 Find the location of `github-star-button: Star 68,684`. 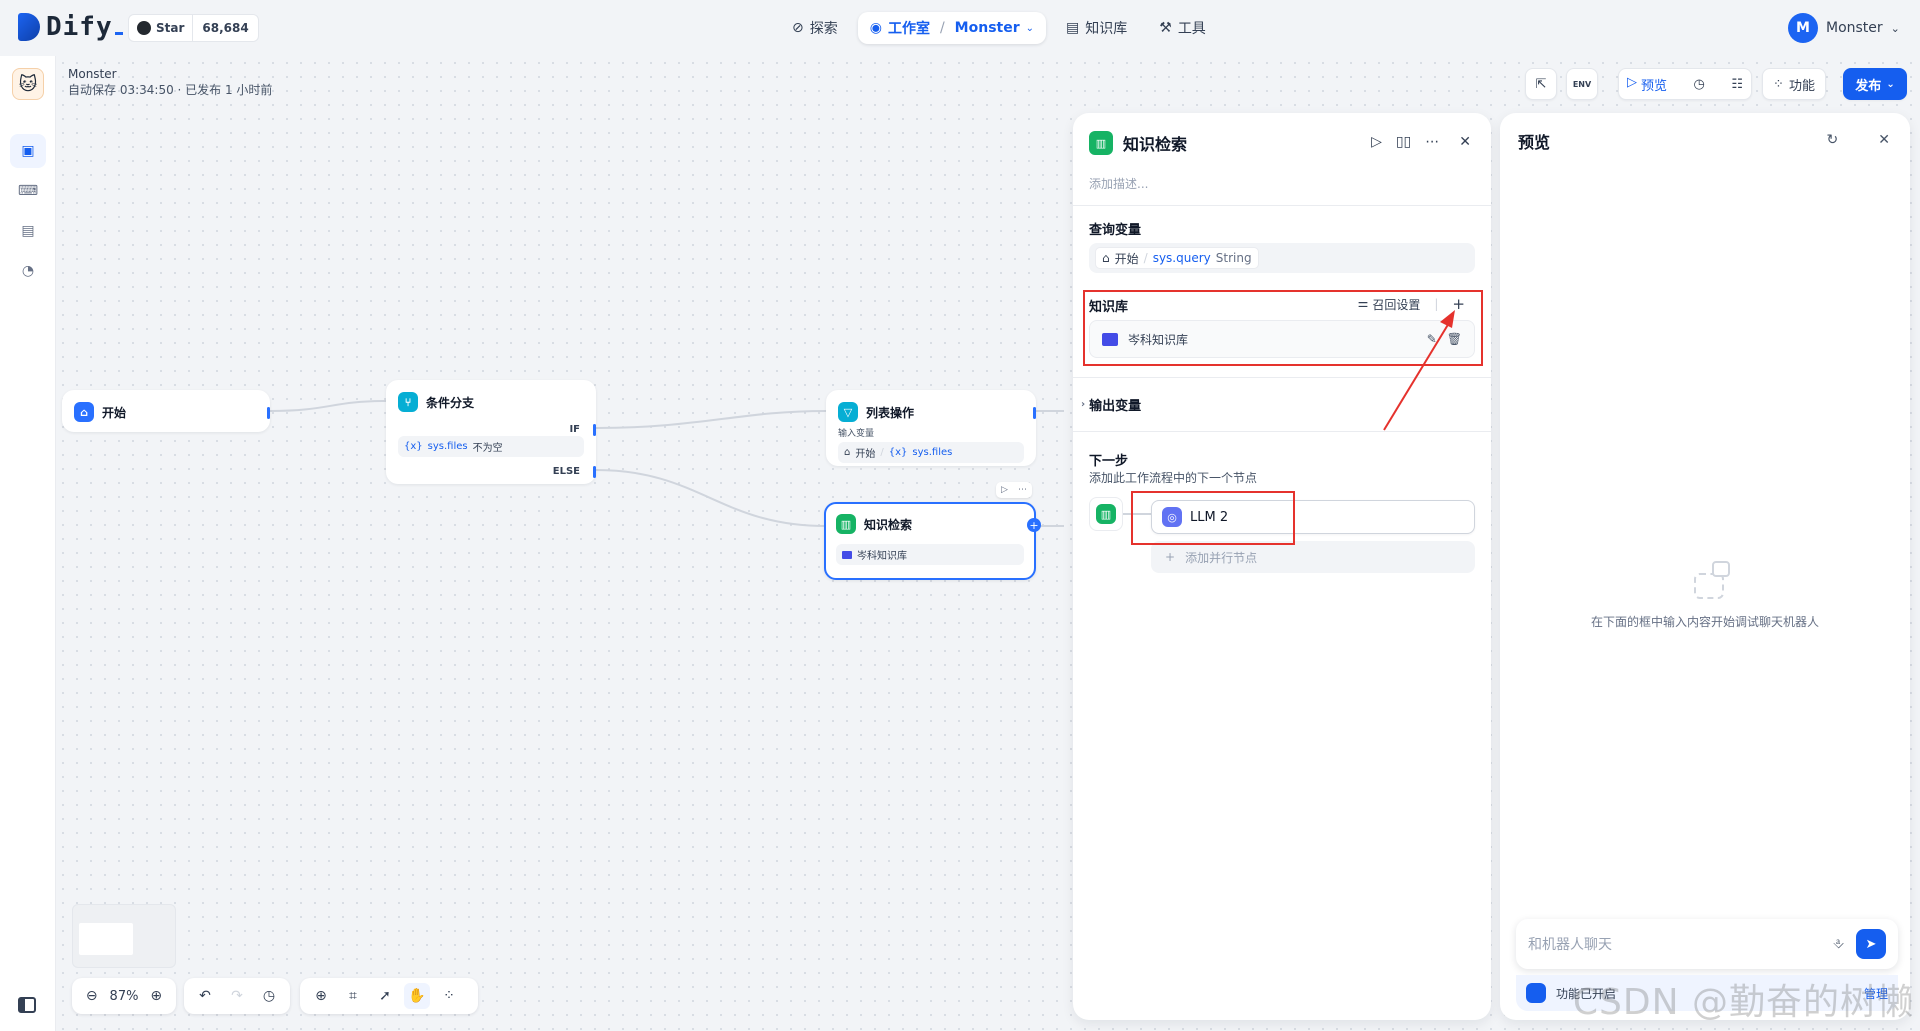

github-star-button: Star 68,684 is located at coordinates (193, 28).